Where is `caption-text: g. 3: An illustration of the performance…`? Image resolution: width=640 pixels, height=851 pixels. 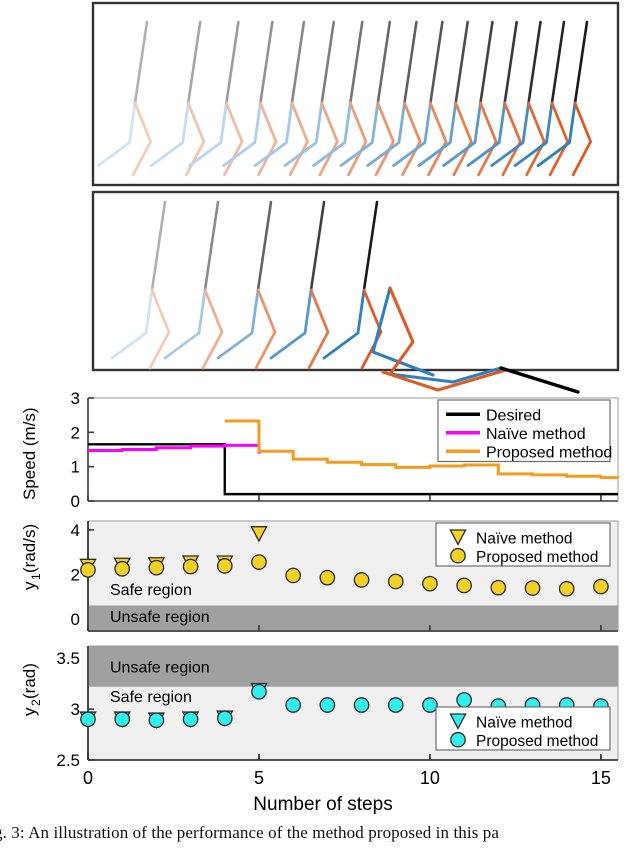 caption-text: g. 3: An illustration of the performance… is located at coordinates (250, 832).